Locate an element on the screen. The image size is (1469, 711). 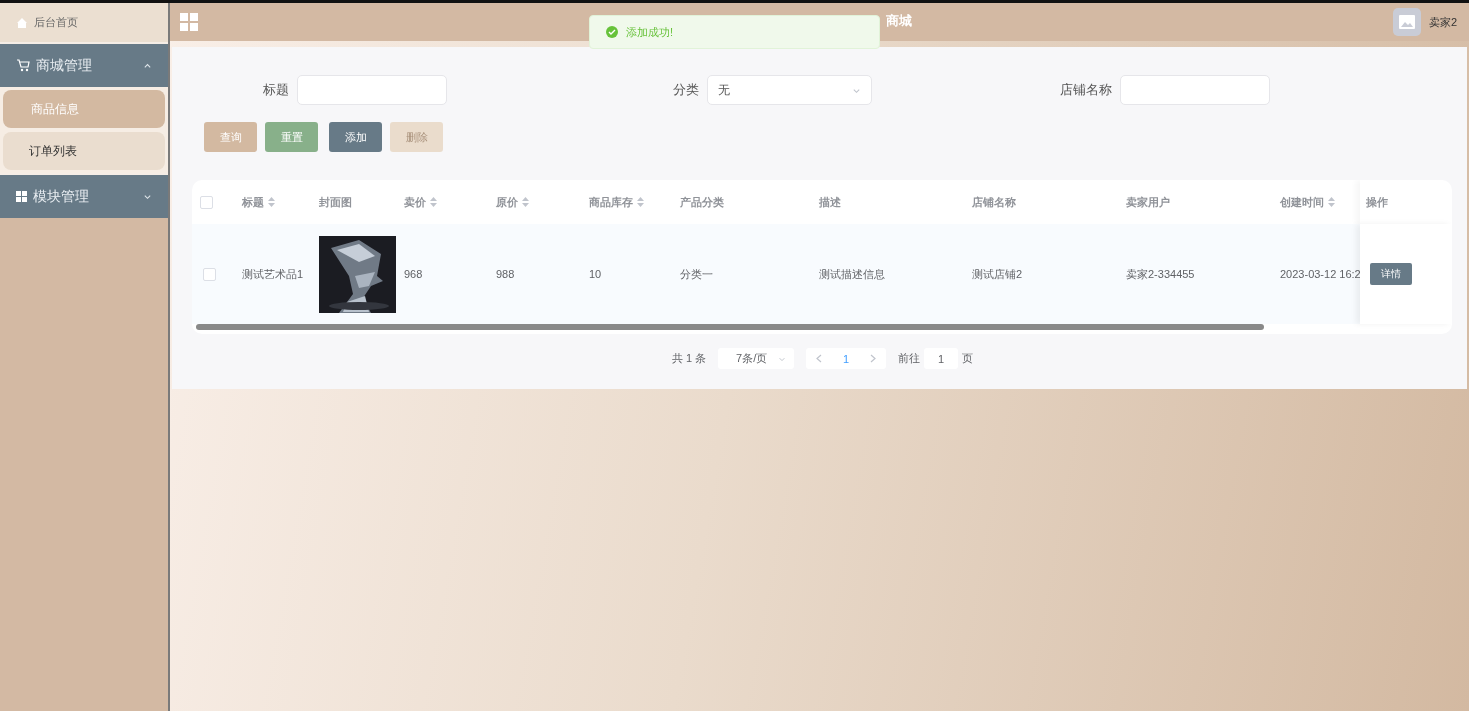
page-suffix: 页 is located at coordinates (968, 358).